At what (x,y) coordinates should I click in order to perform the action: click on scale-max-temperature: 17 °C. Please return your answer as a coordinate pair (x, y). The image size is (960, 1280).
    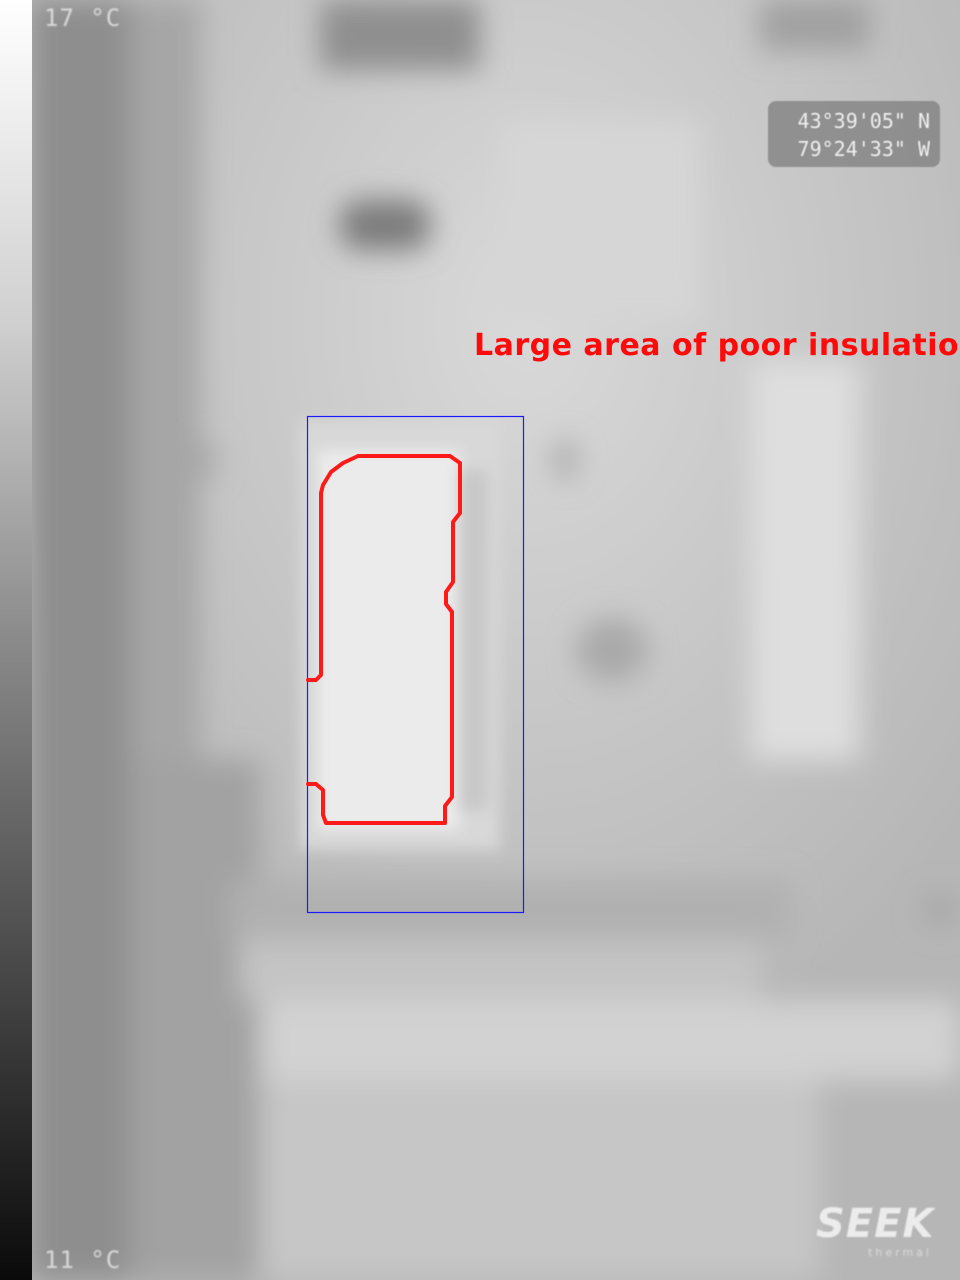
    Looking at the image, I should click on (83, 18).